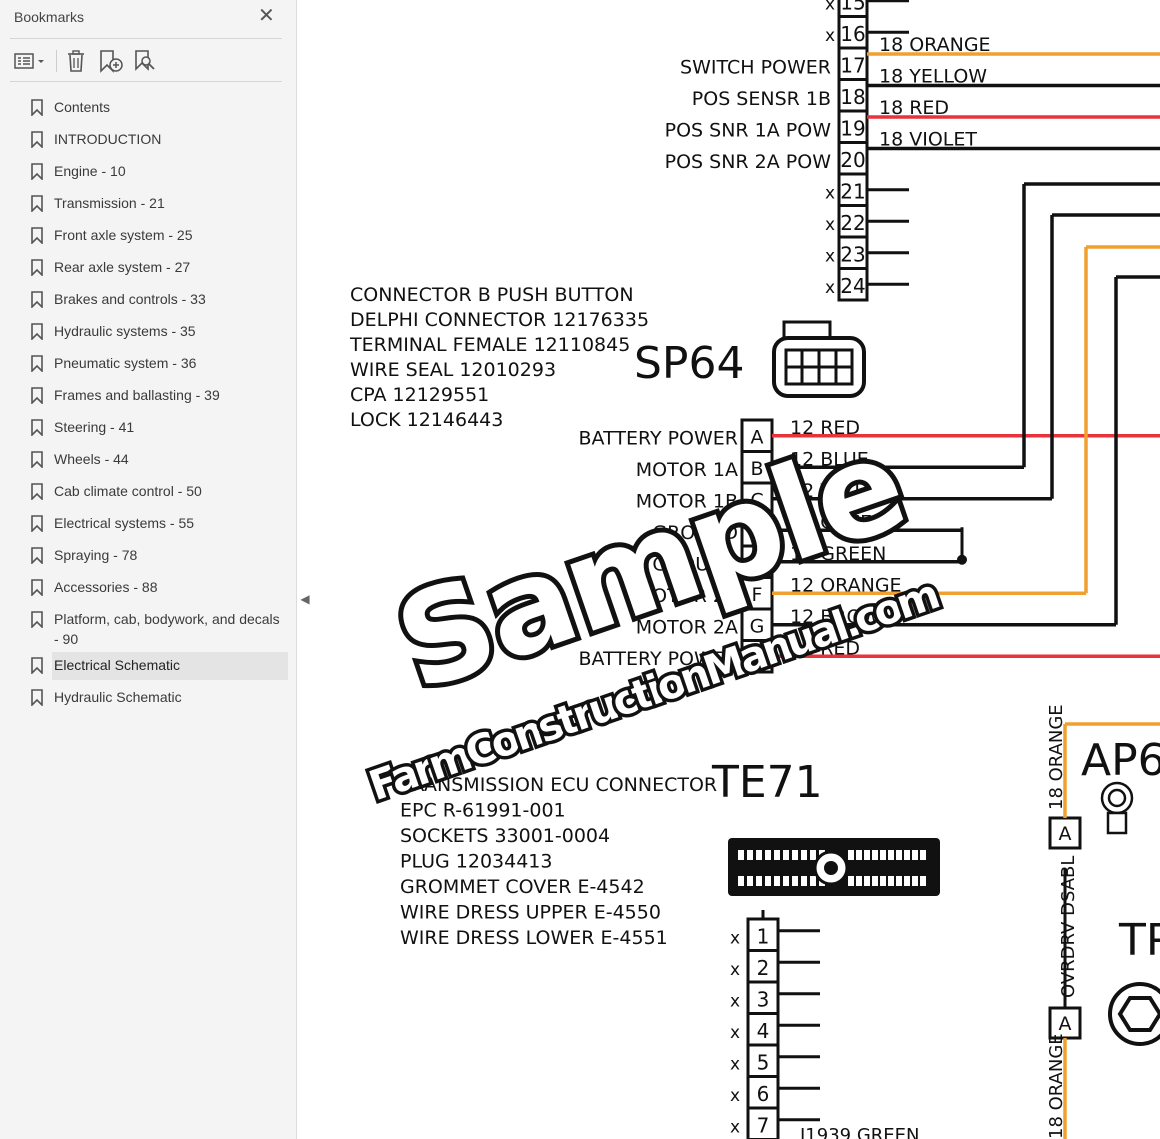  Describe the element at coordinates (852, 97) in the screenshot. I see `pin-number: 18` at that location.